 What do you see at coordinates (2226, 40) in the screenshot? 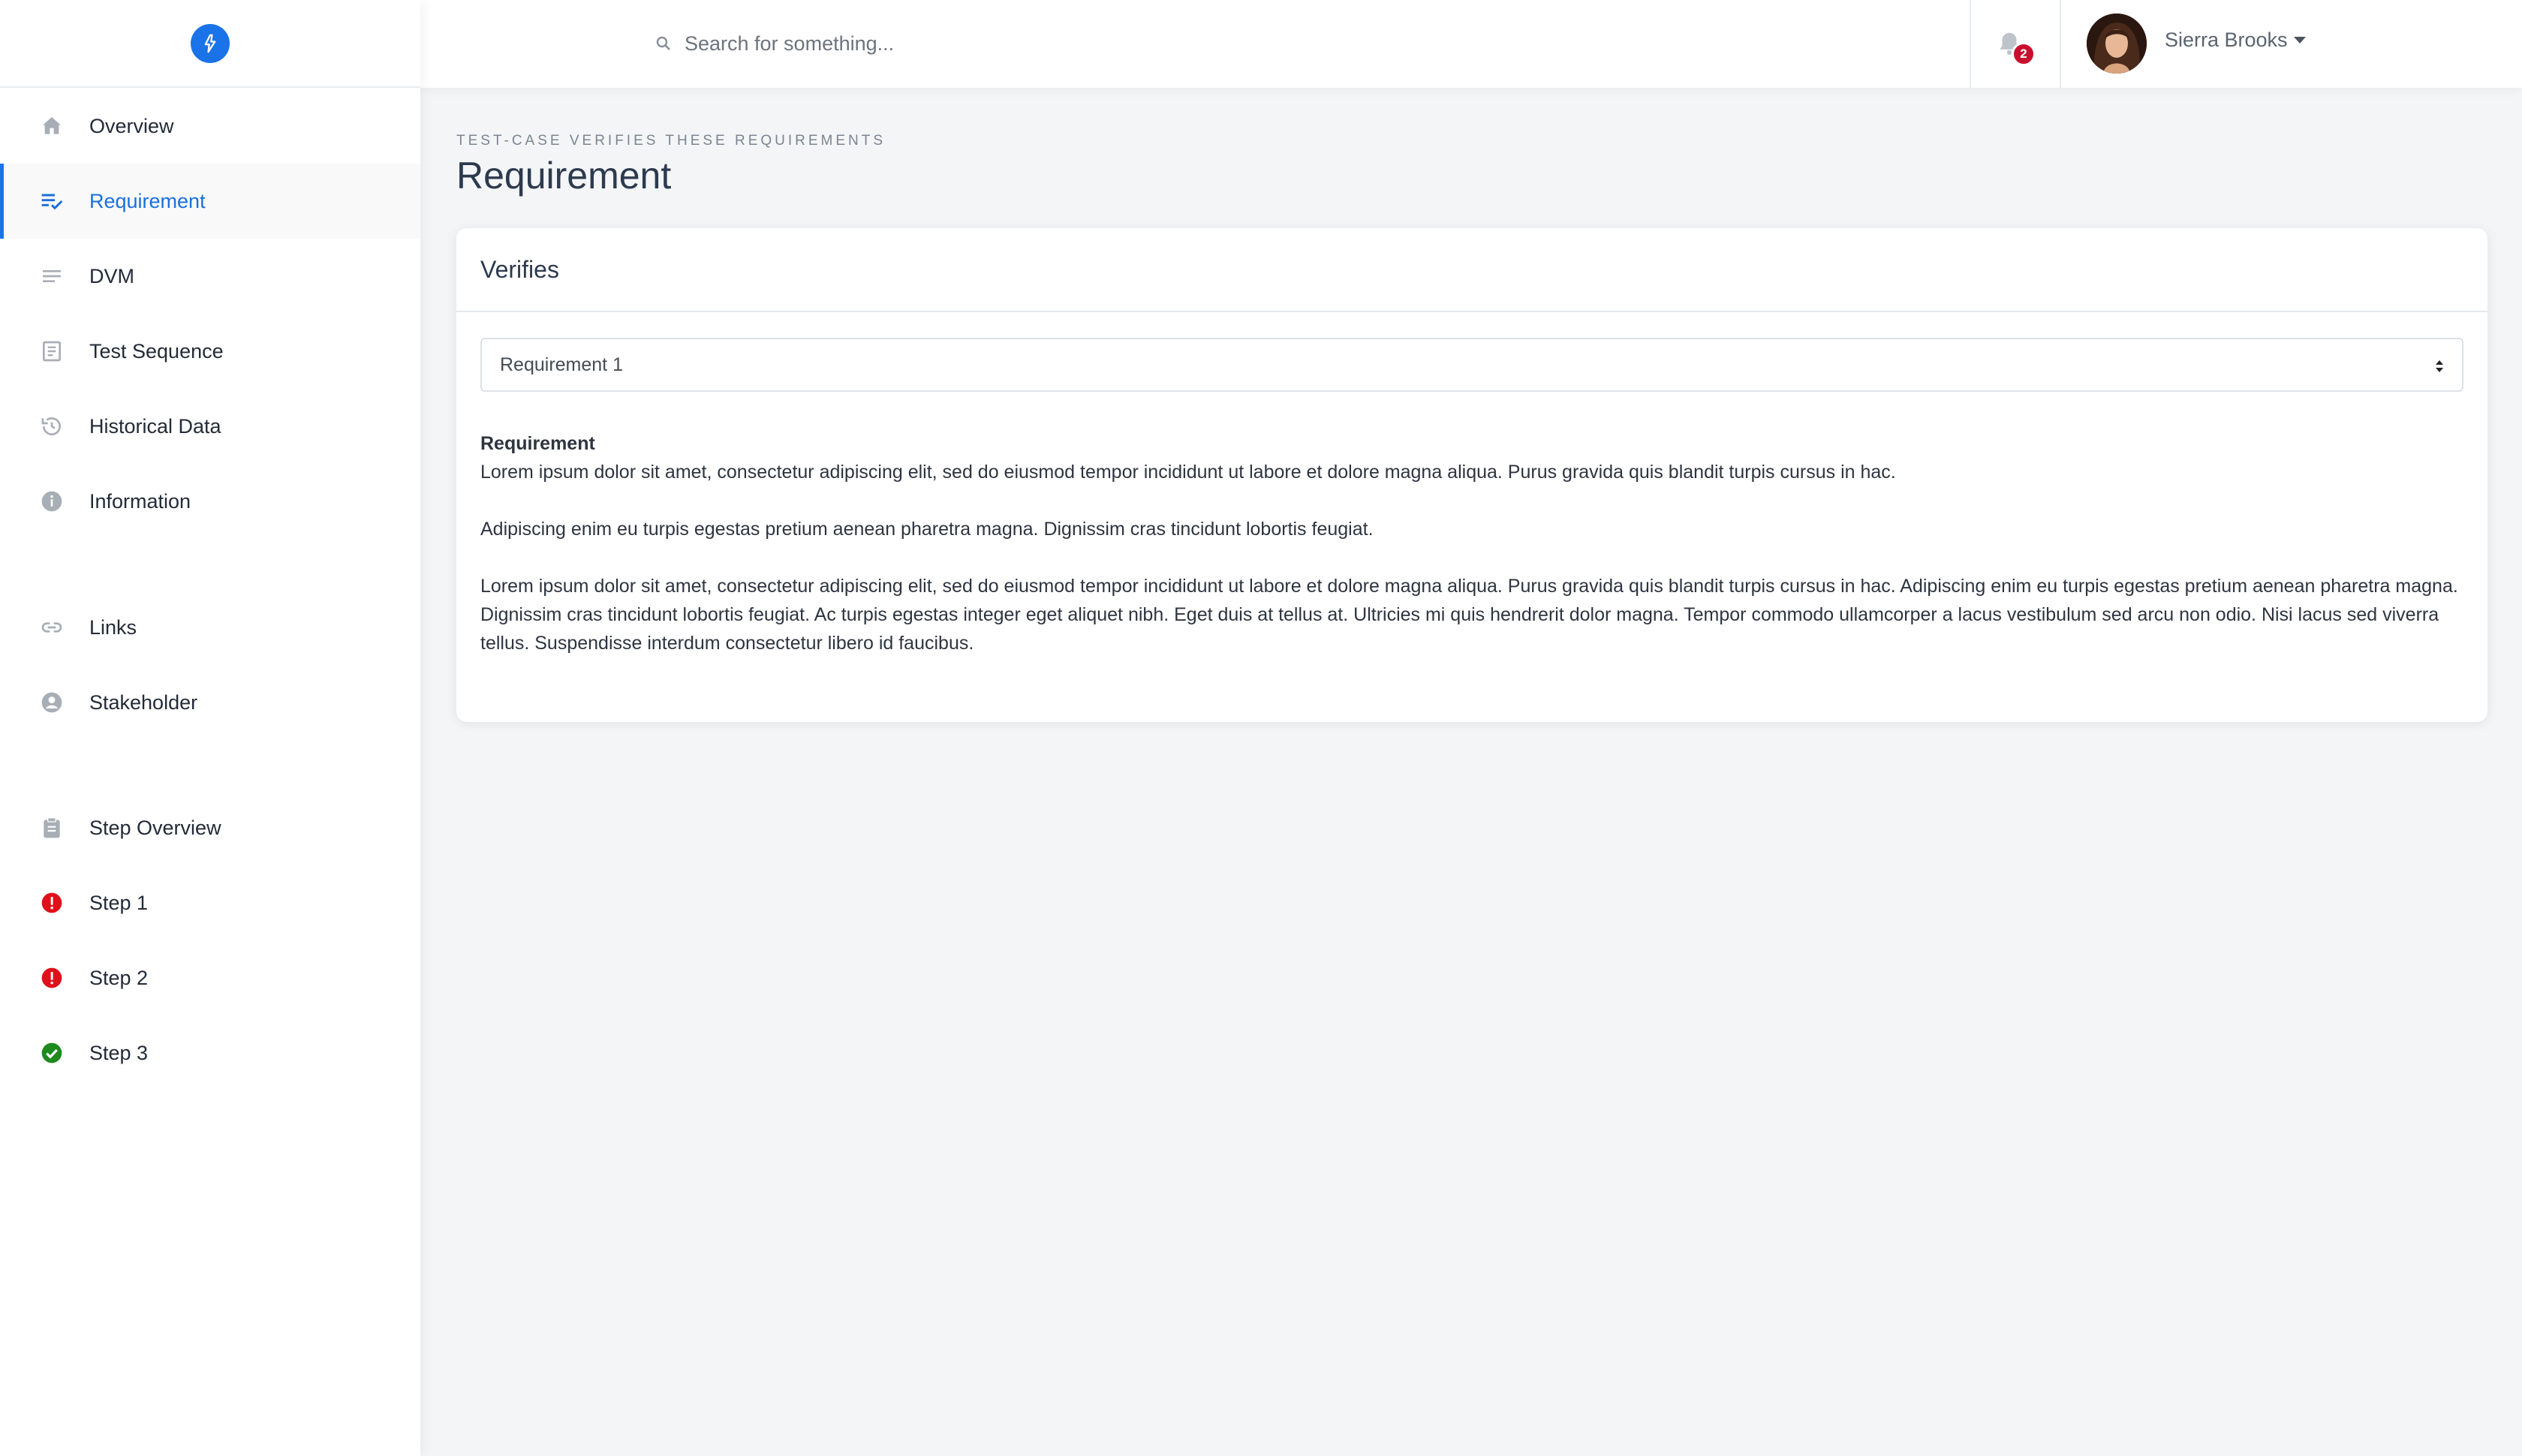
I see `user-name: Sierra Brooks` at bounding box center [2226, 40].